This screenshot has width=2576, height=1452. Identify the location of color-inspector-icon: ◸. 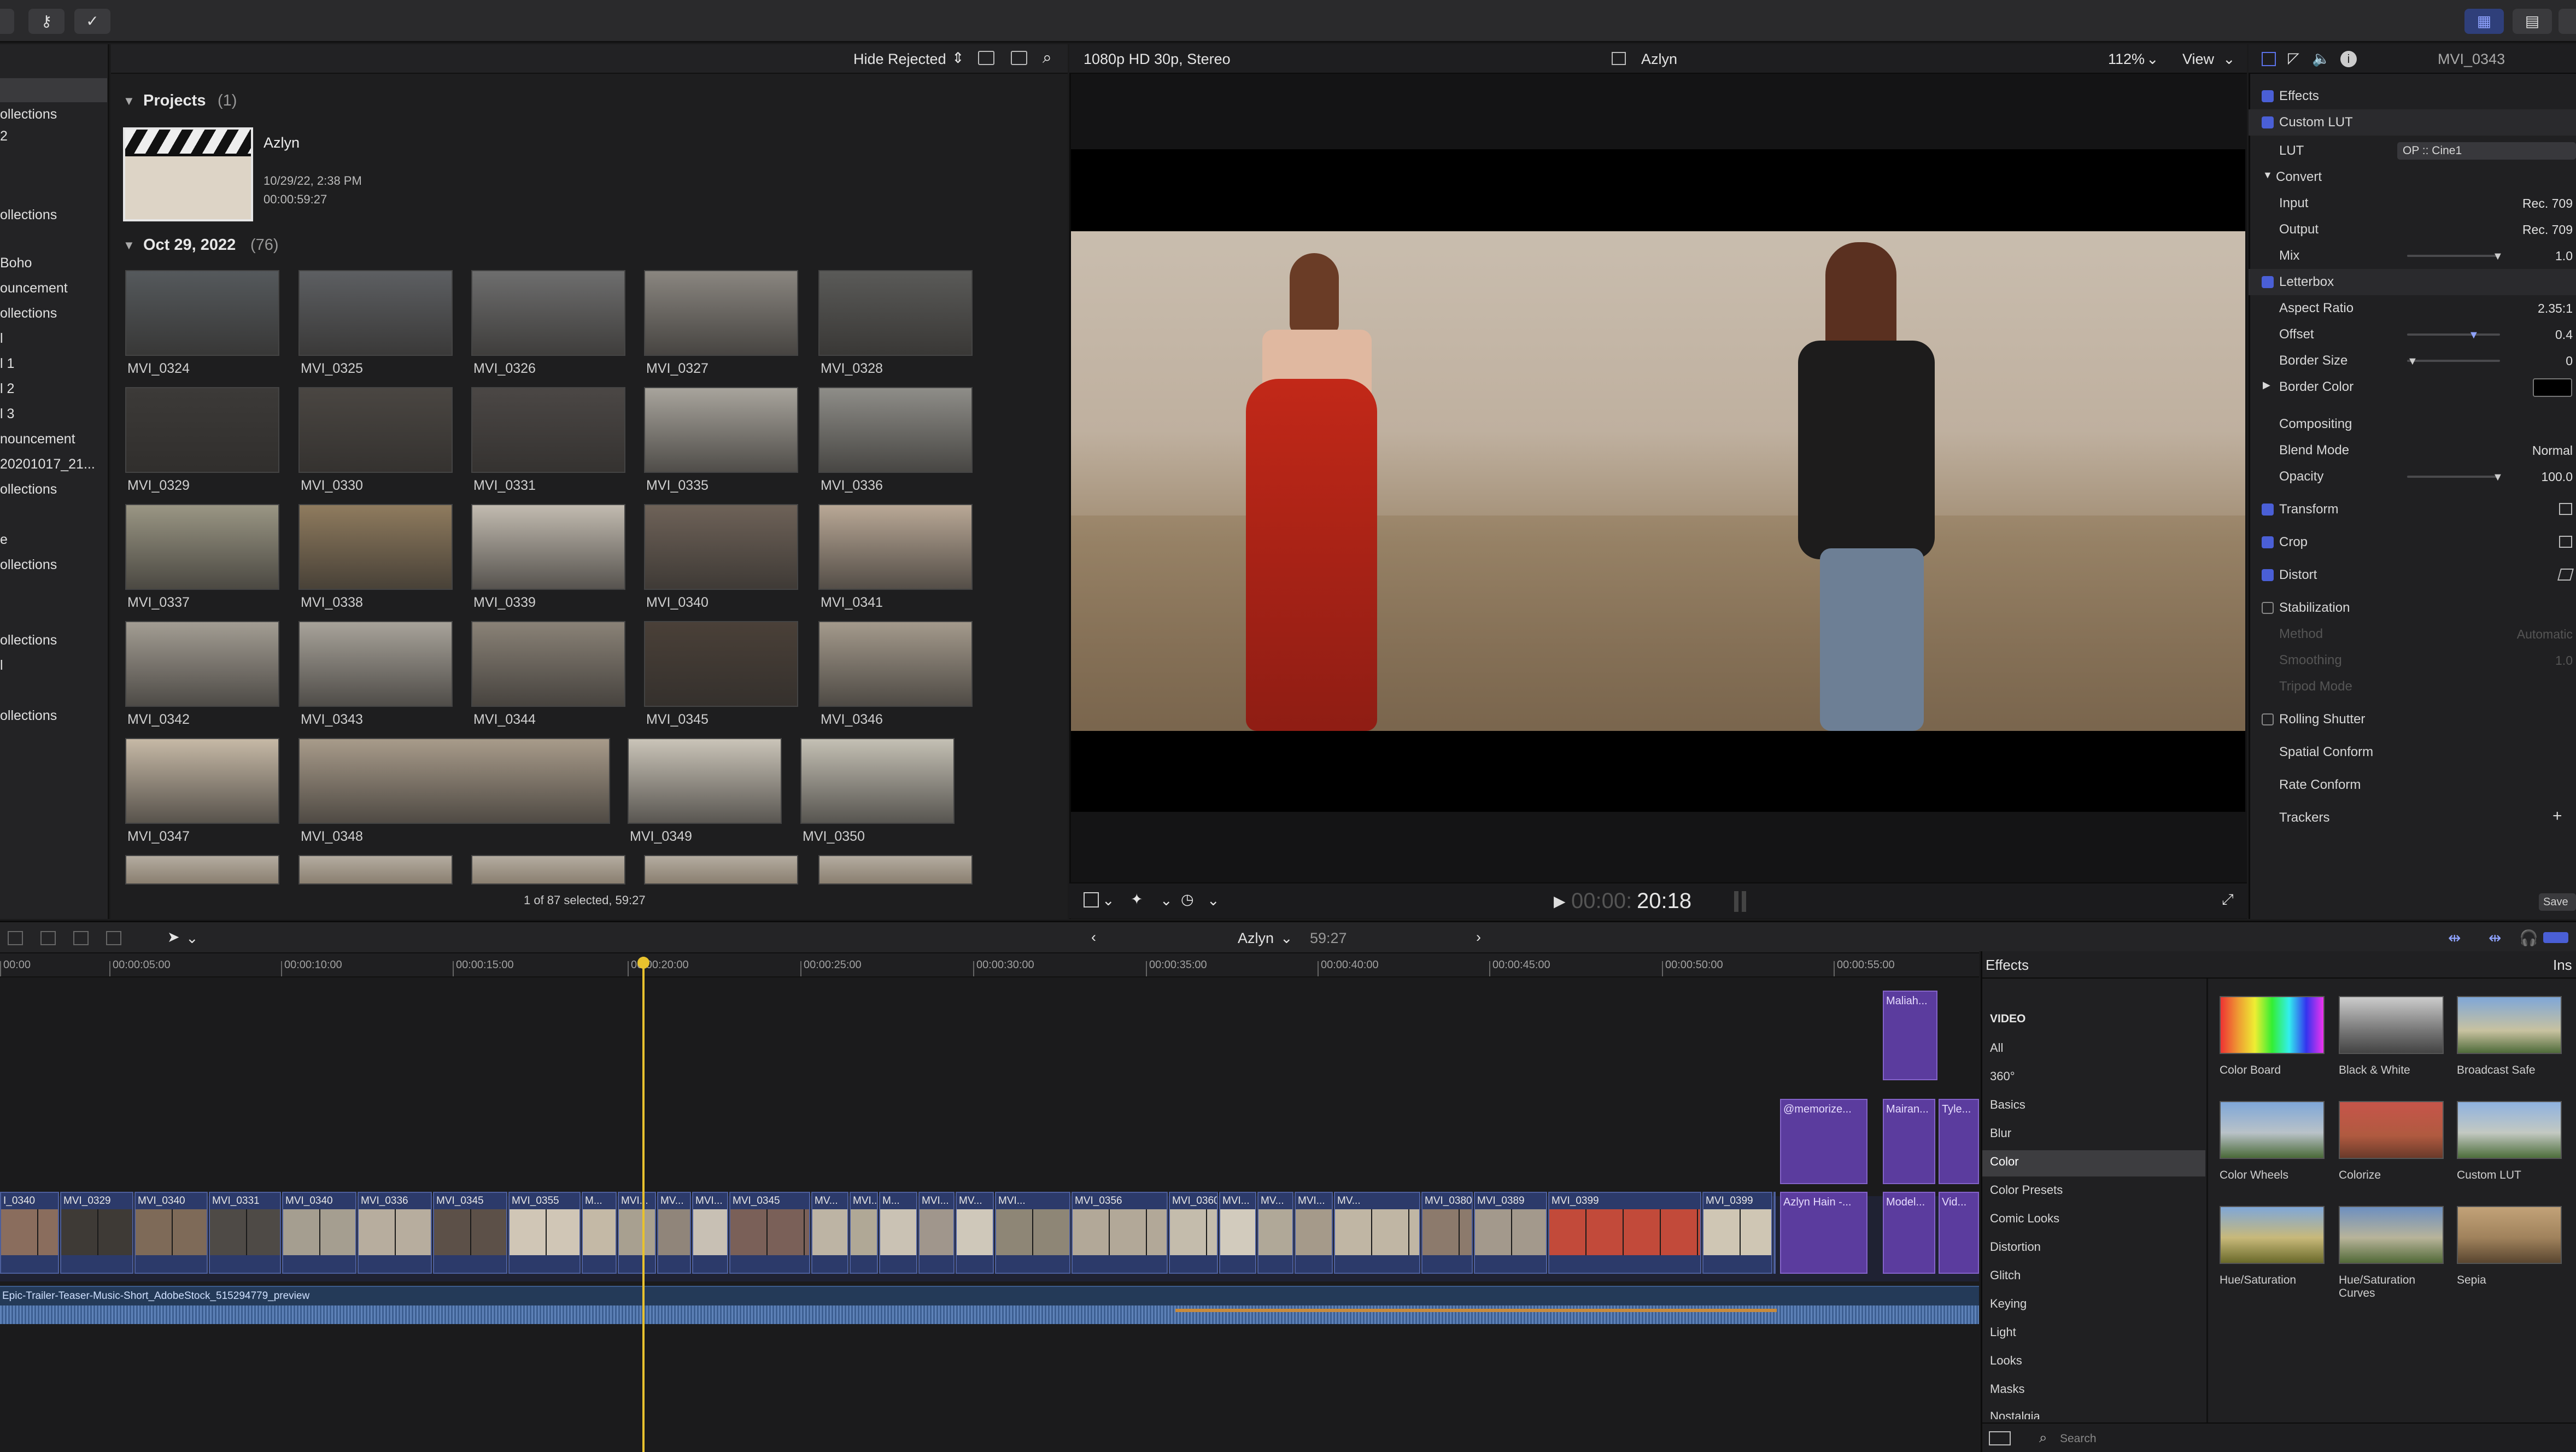
(2294, 59).